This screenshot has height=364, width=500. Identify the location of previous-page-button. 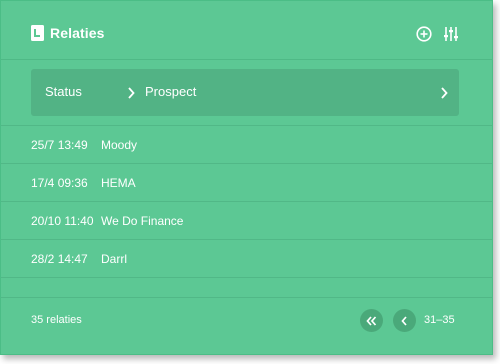
(404, 320).